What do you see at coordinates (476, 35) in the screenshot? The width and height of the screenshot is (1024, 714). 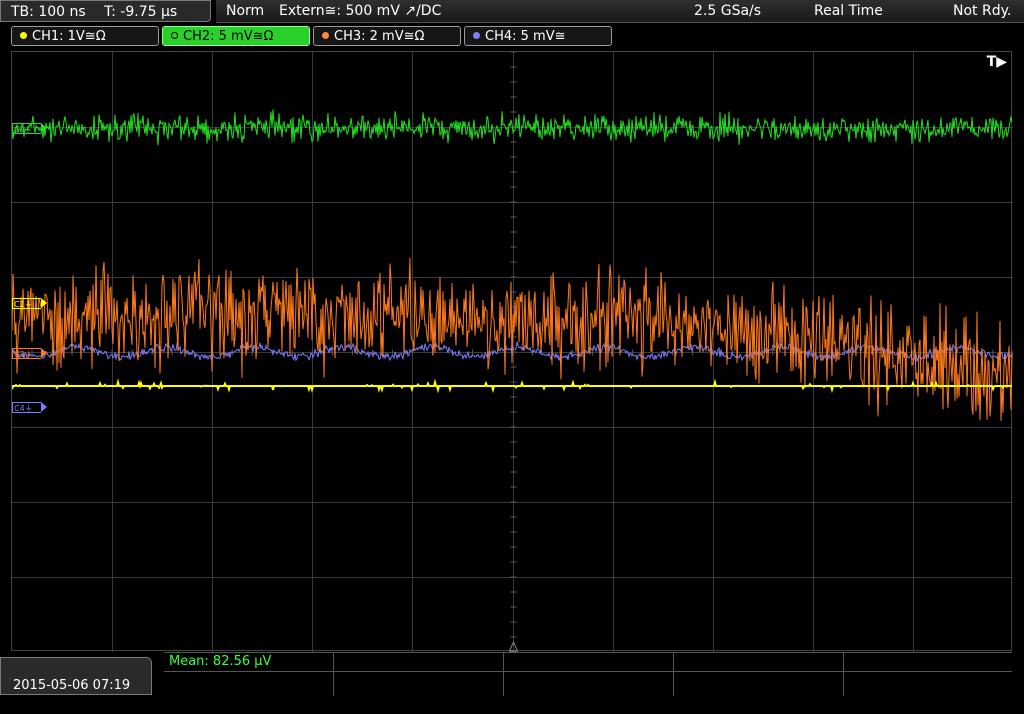 I see `ch4-dot-icon` at bounding box center [476, 35].